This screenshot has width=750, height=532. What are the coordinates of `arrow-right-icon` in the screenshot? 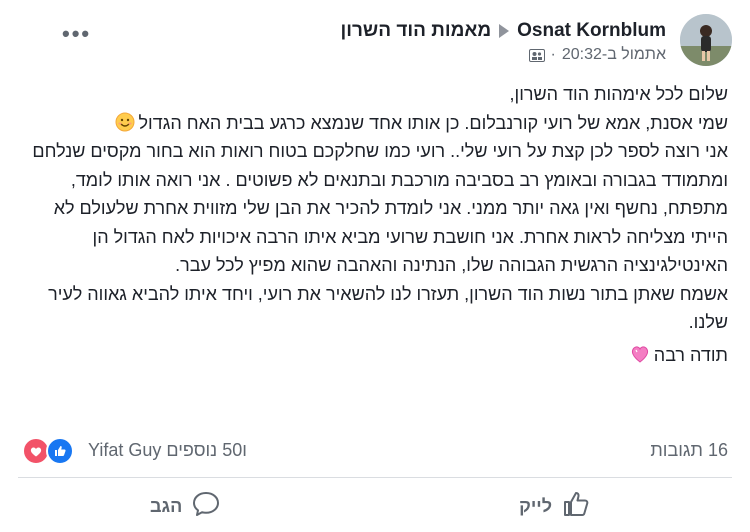 It's located at (504, 31).